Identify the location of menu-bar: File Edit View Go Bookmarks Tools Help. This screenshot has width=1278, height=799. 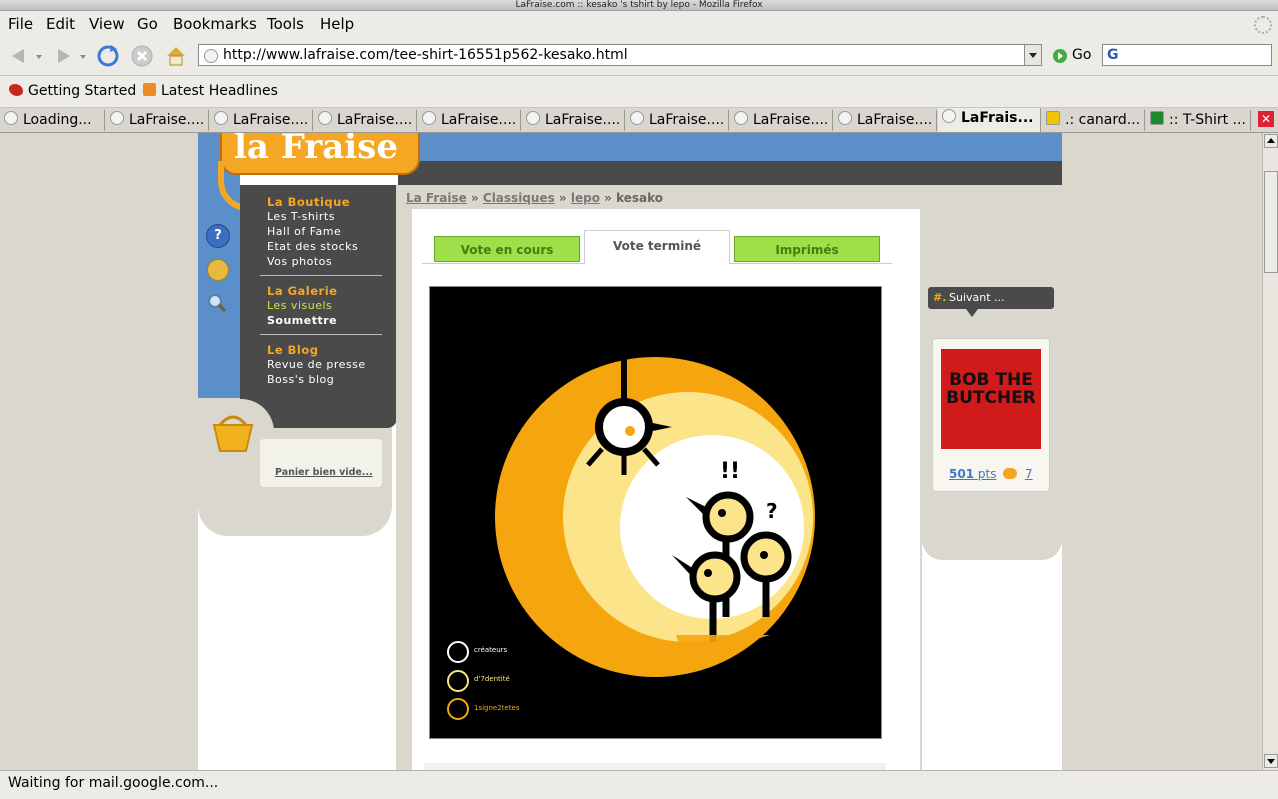
(639, 24).